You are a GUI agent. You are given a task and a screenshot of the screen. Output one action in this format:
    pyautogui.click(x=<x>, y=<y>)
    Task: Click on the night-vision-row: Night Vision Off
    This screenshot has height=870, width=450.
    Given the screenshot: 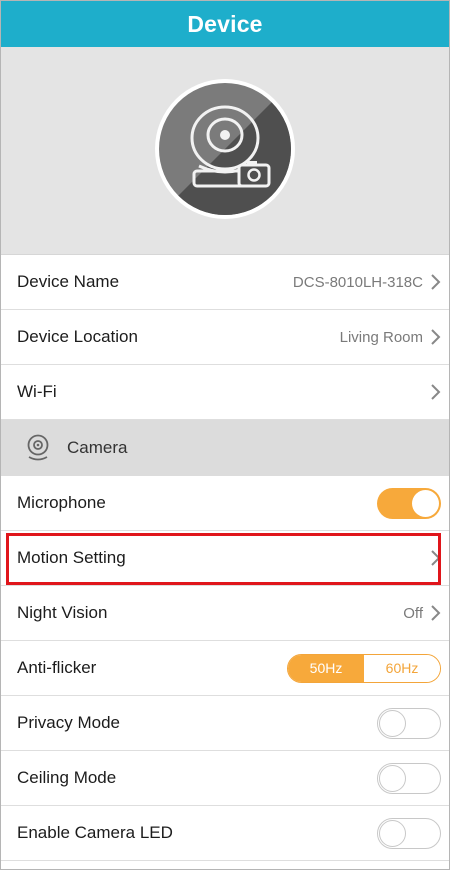 What is the action you would take?
    pyautogui.click(x=225, y=613)
    